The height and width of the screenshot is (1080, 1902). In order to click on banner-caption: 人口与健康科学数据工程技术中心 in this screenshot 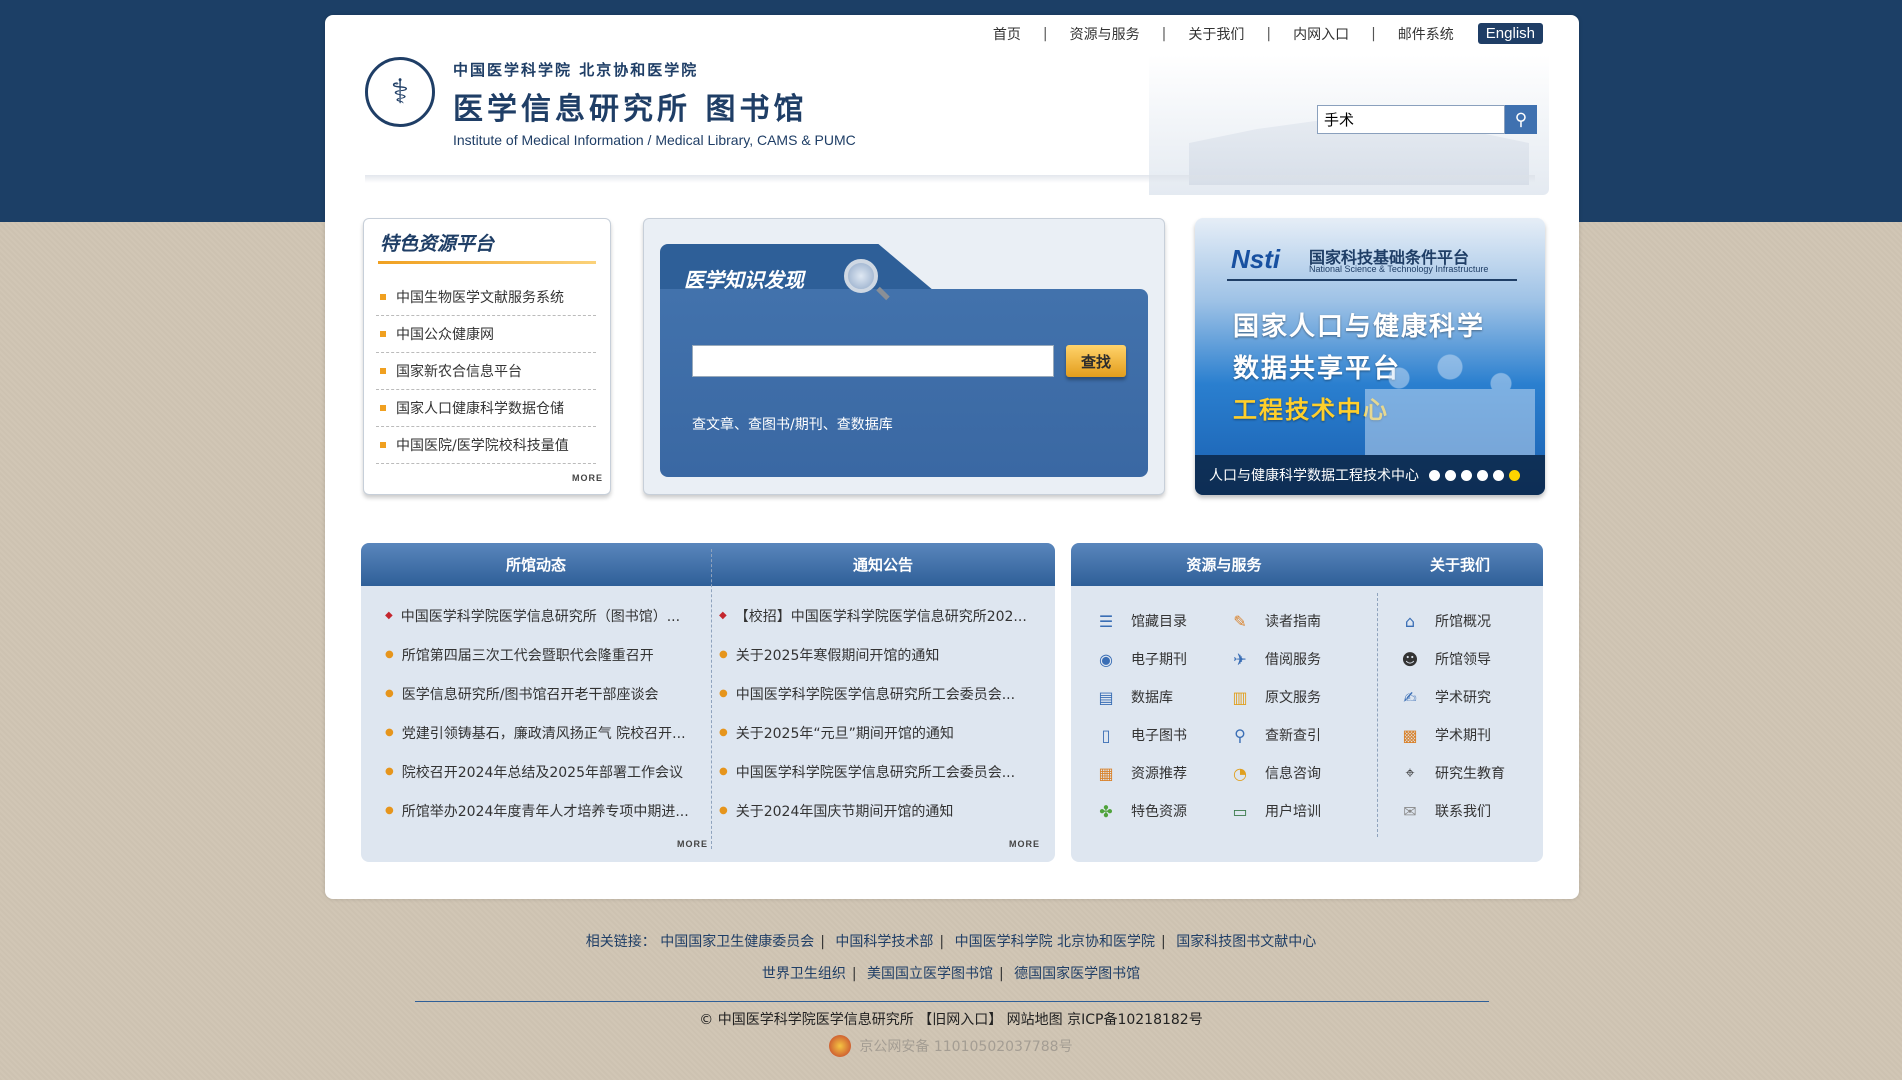, I will do `click(1370, 475)`.